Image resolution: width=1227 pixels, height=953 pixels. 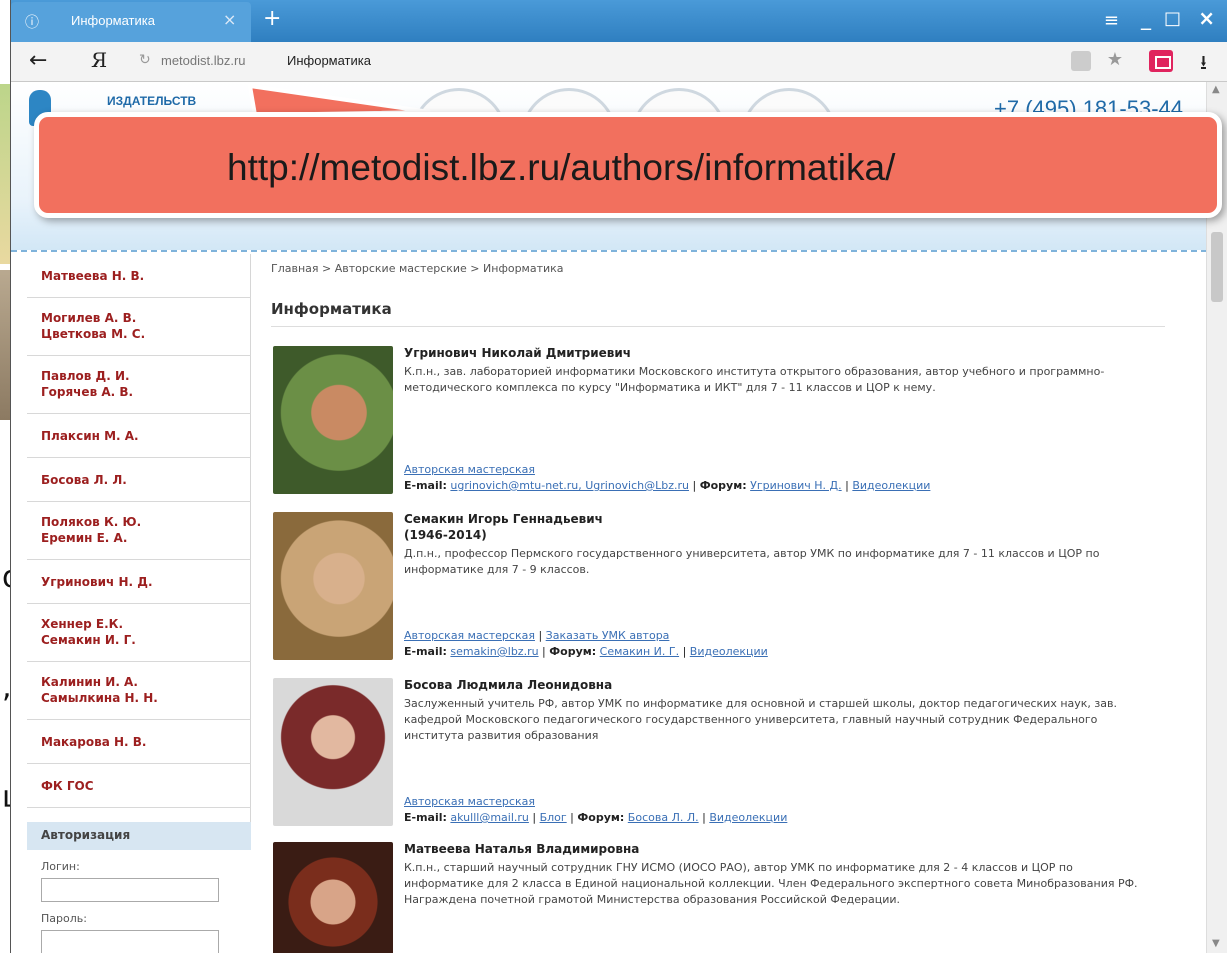 I want to click on sidebar-item-polyakov: Поляков К. Ю. Еремин Е. А., so click(x=139, y=531).